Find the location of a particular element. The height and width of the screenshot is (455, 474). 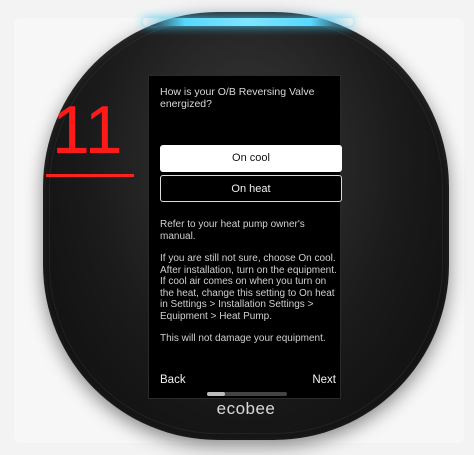

brand-logo: ecobee is located at coordinates (246, 408).